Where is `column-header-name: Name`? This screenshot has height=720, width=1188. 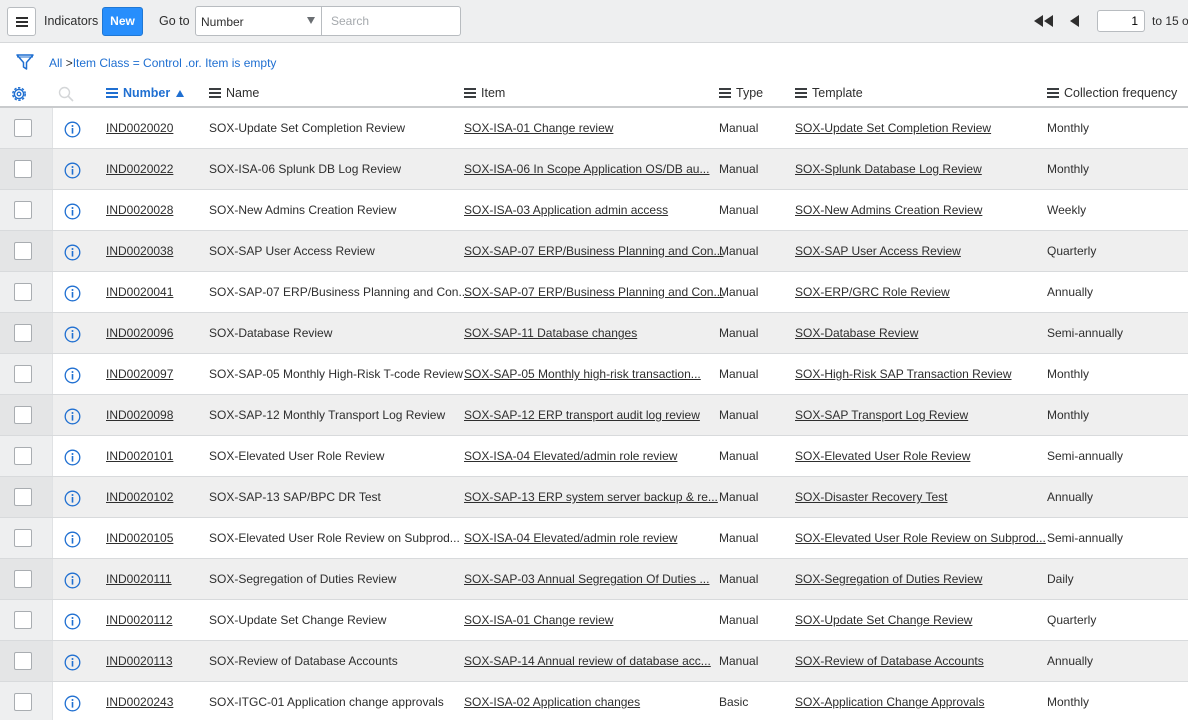
column-header-name: Name is located at coordinates (234, 93).